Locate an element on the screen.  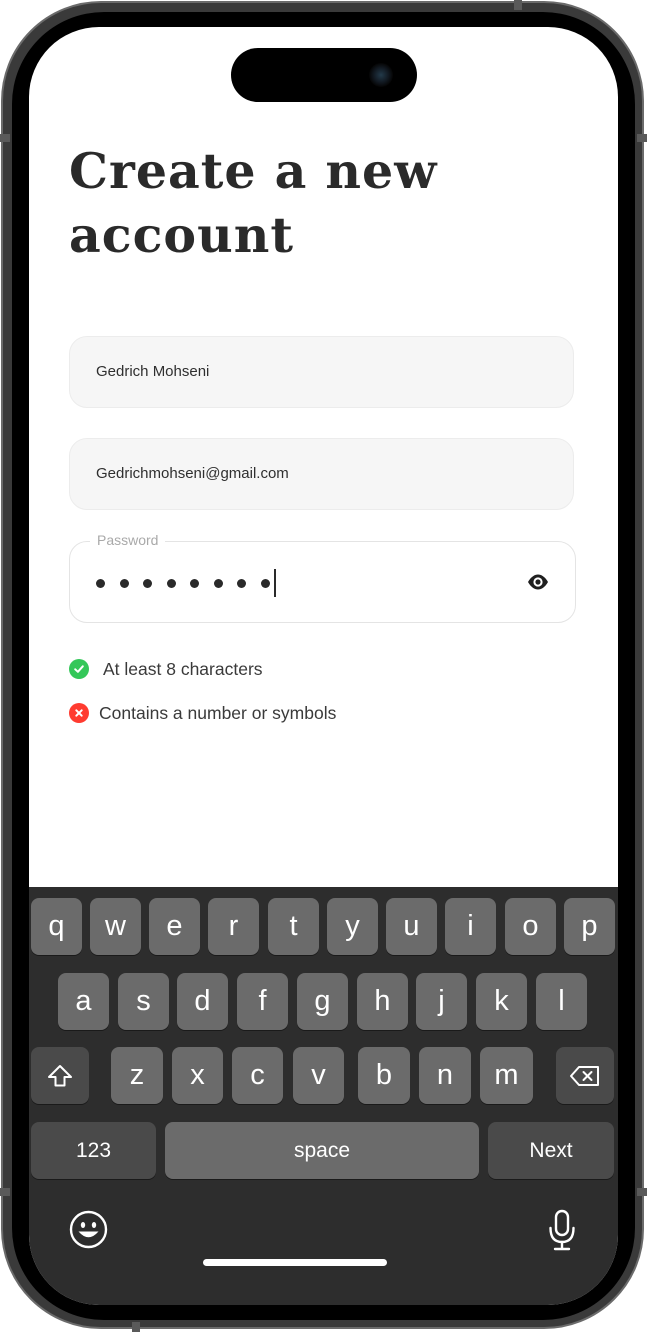
key-k: k is located at coordinates (501, 1001).